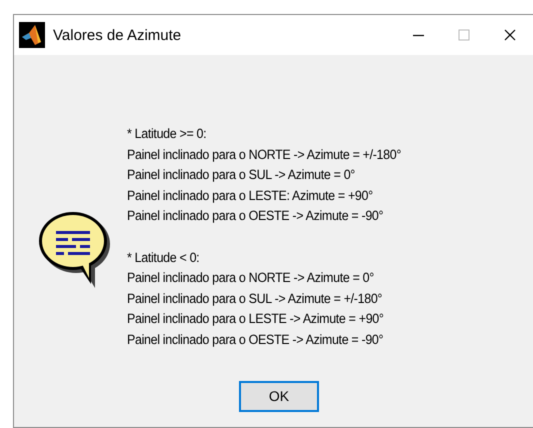  What do you see at coordinates (241, 175) in the screenshot?
I see `message-line: Painel inclinado para o SUL -> Azimute = 0°` at bounding box center [241, 175].